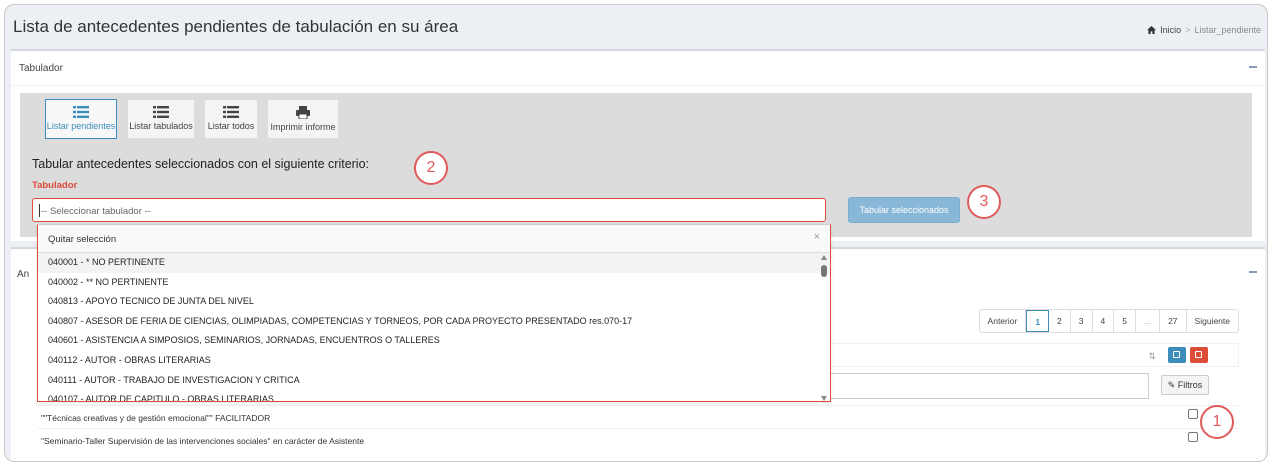  What do you see at coordinates (96, 211) in the screenshot?
I see `tabulador-select-placeholder: -- Seleccionar tabulador --` at bounding box center [96, 211].